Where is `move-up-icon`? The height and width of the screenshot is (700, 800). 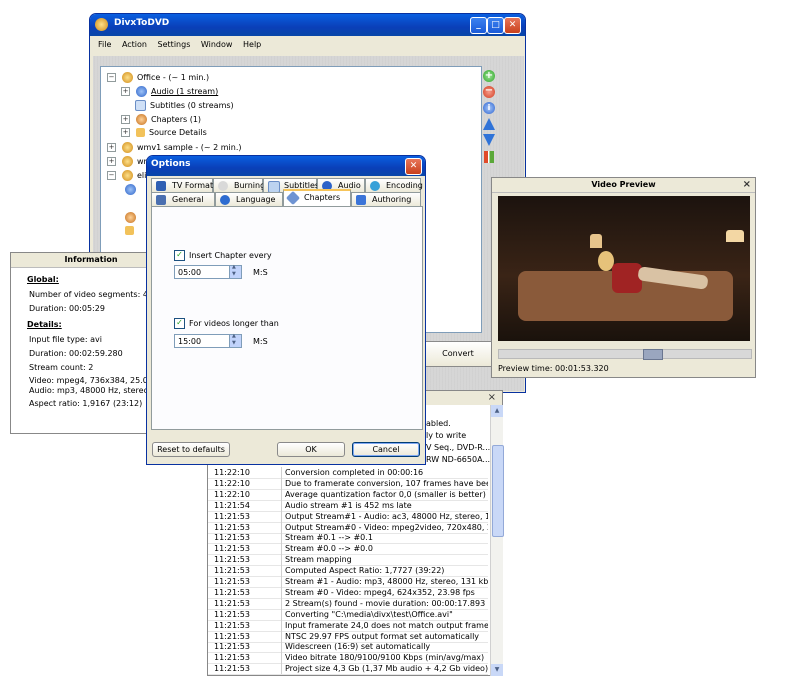 move-up-icon is located at coordinates (489, 124).